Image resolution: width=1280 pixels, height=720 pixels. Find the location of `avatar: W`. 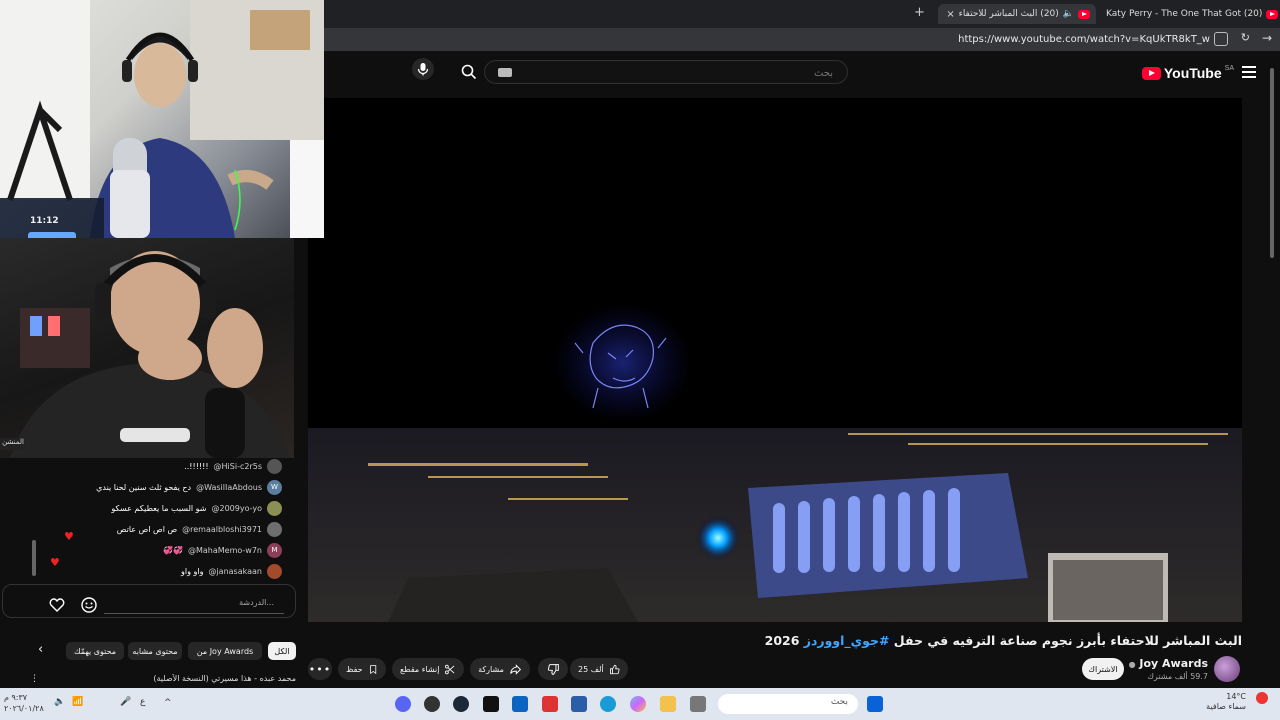

avatar: W is located at coordinates (274, 487).